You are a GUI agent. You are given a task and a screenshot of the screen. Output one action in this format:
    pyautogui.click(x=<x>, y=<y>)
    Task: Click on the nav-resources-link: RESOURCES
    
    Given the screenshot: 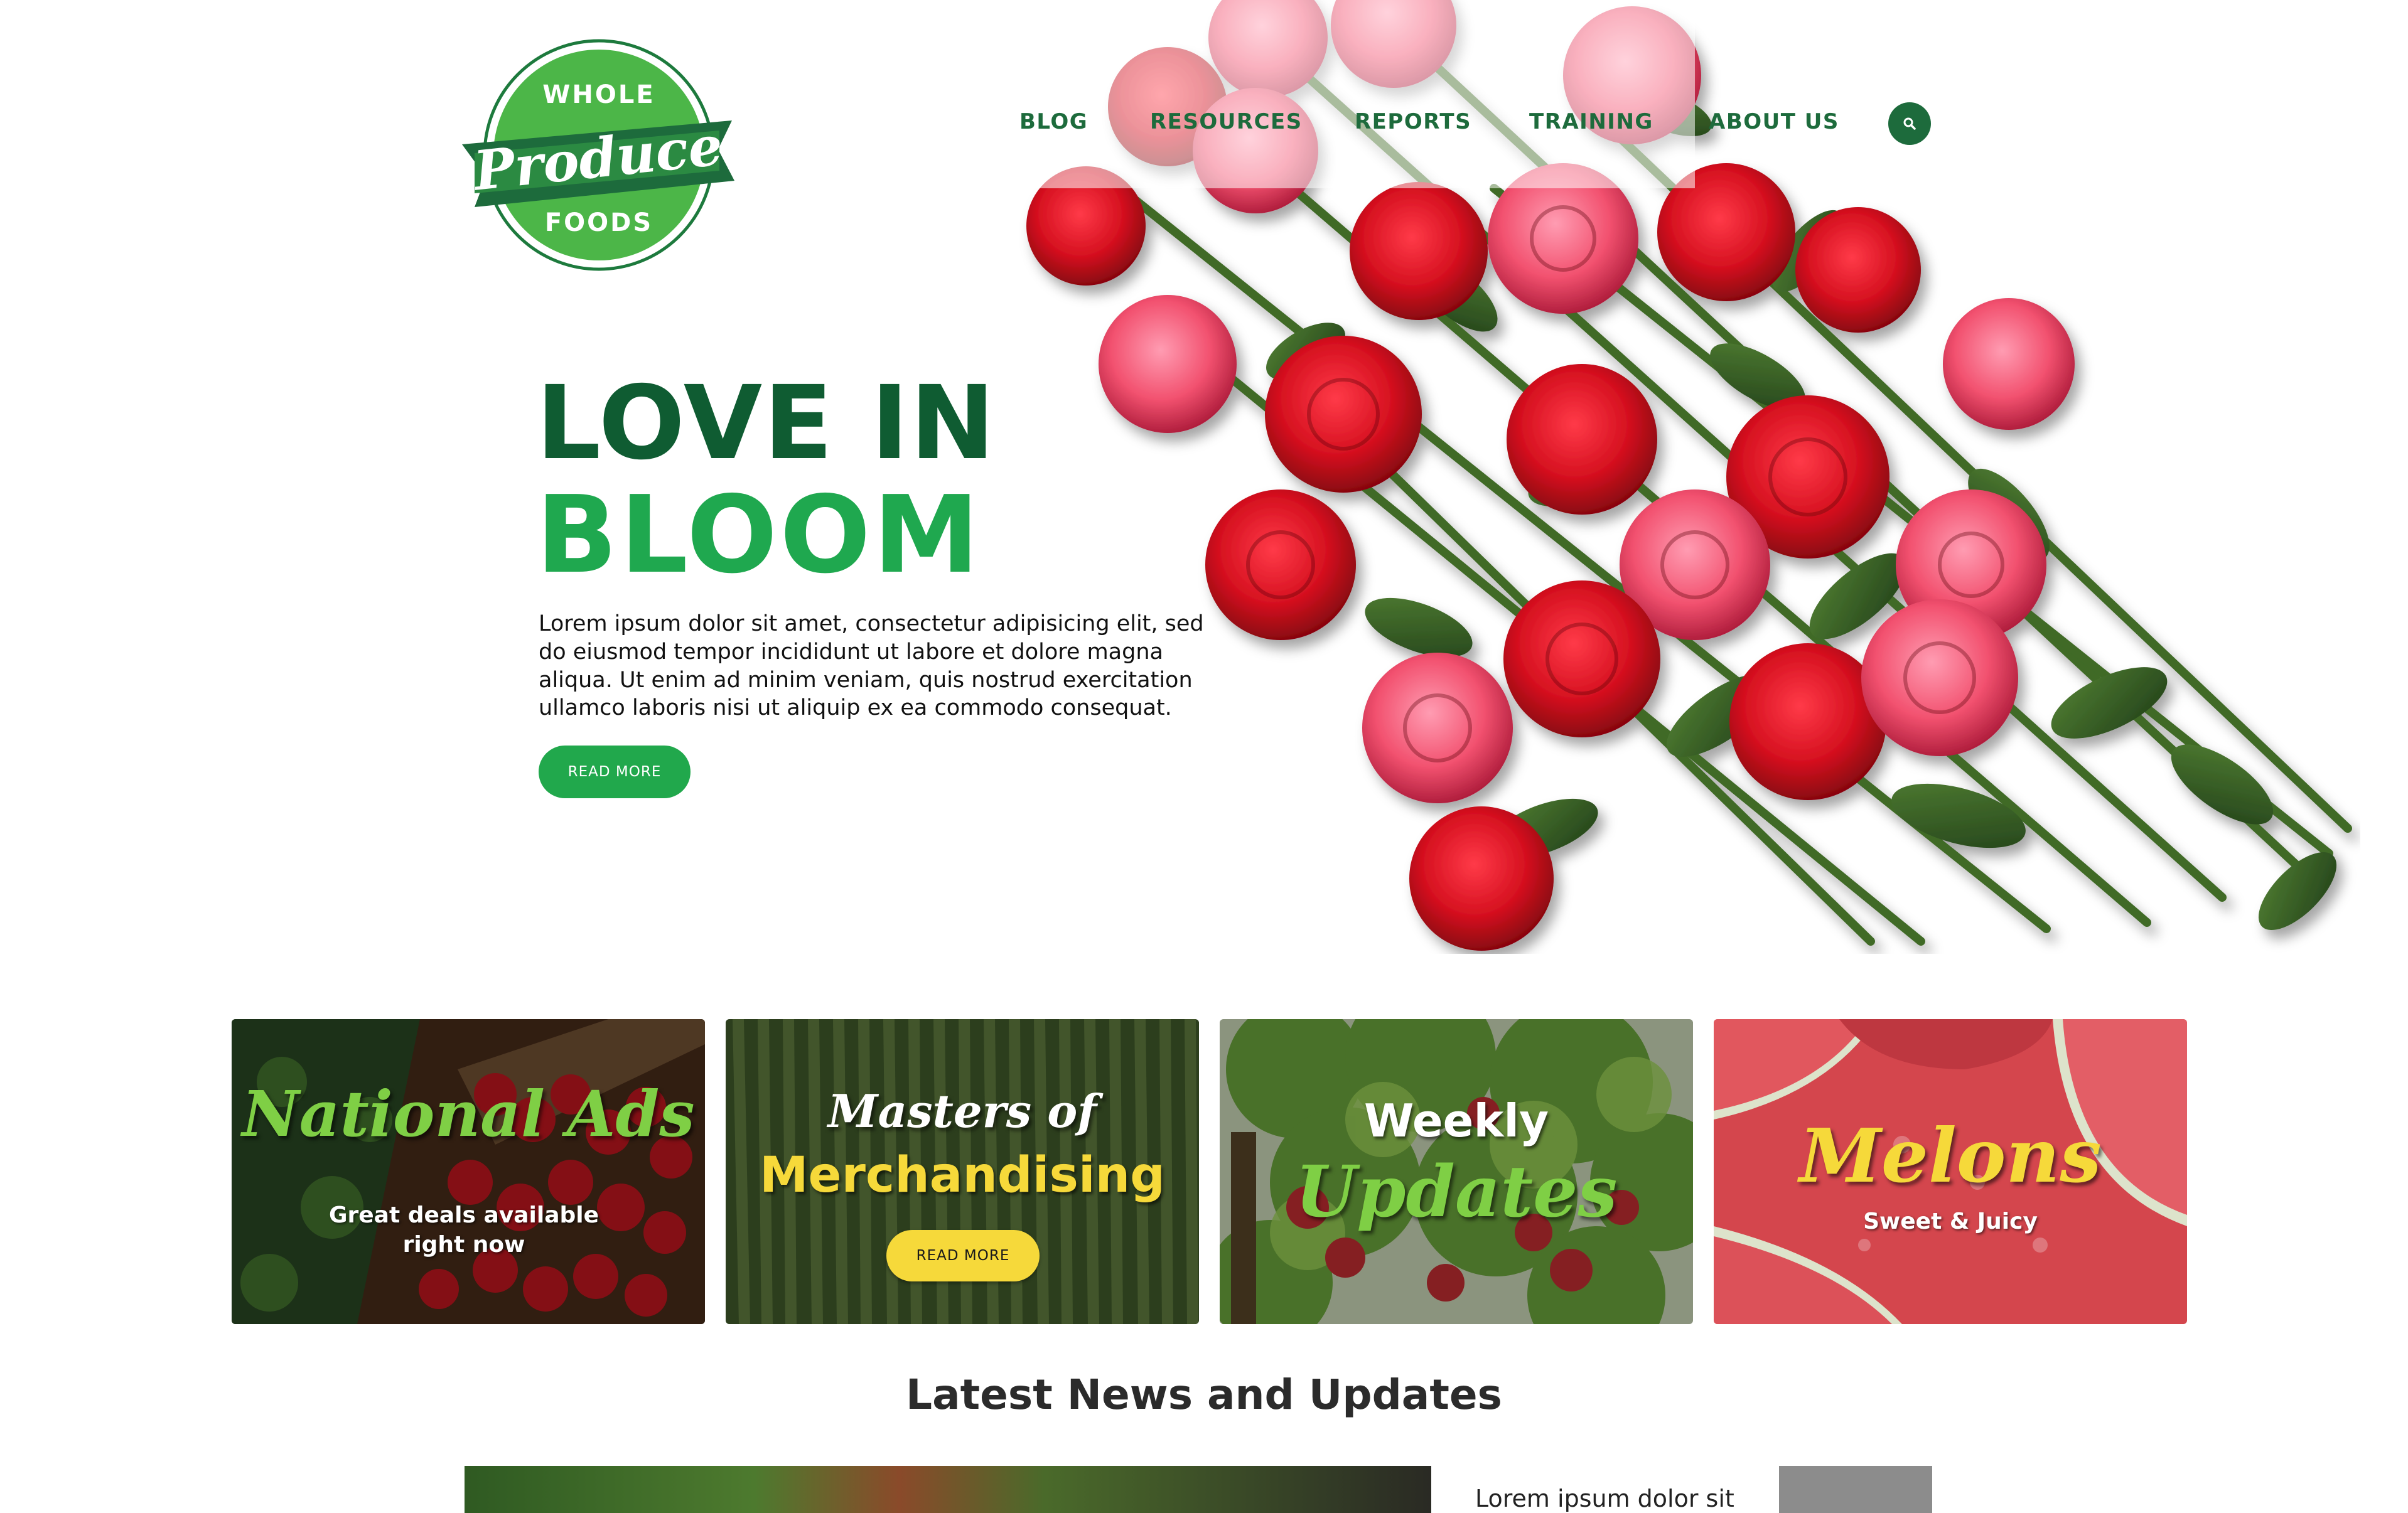 What is the action you would take?
    pyautogui.click(x=1226, y=122)
    